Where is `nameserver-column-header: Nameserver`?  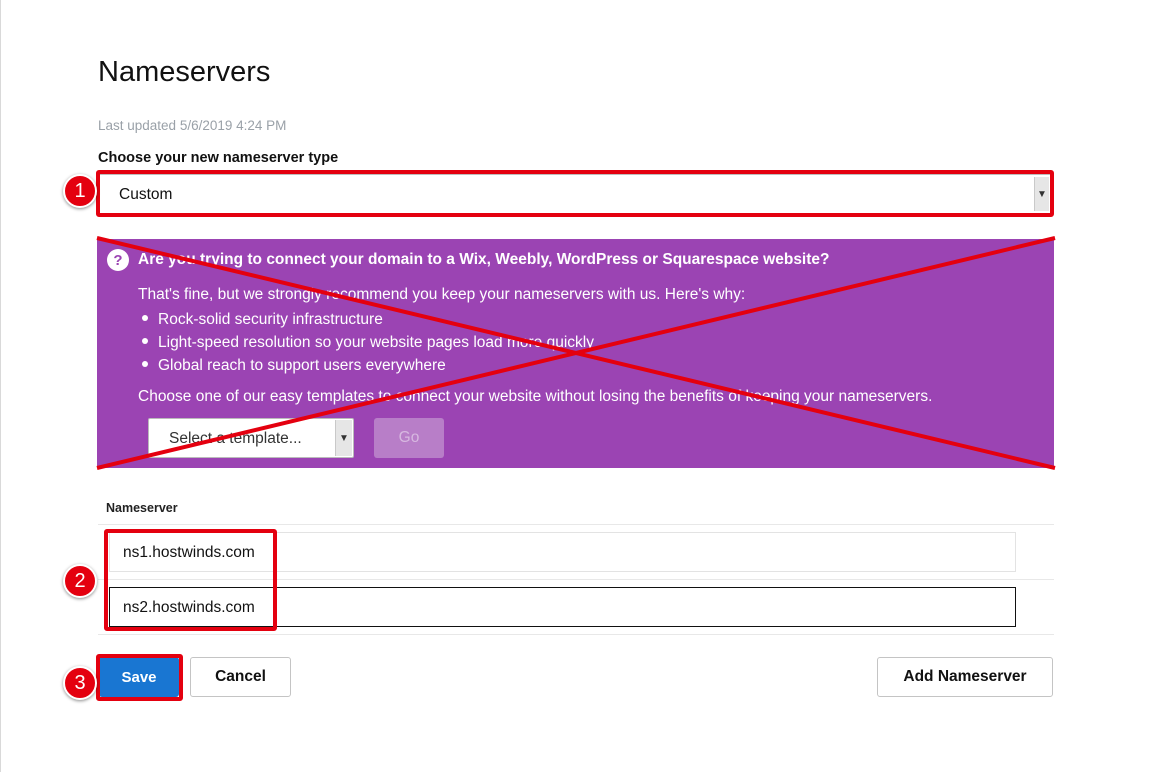 nameserver-column-header: Nameserver is located at coordinates (142, 508).